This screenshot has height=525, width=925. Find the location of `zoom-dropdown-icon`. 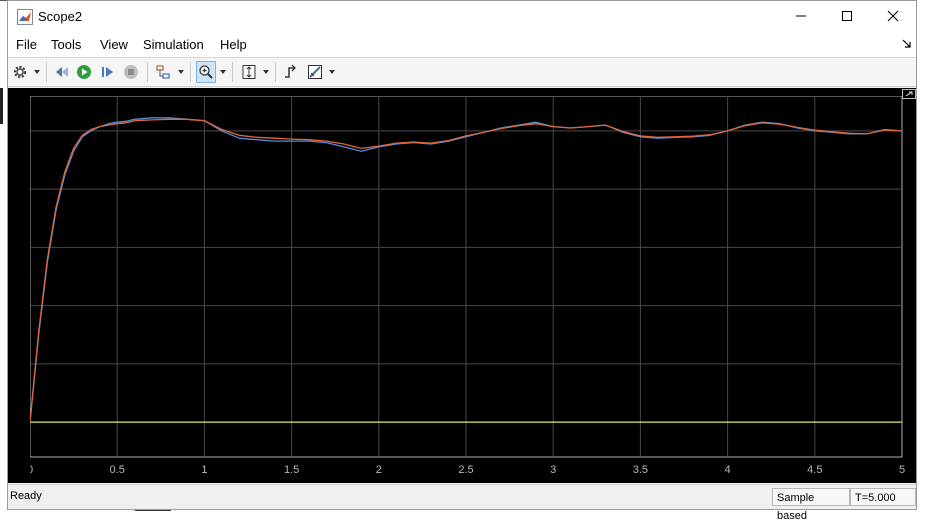

zoom-dropdown-icon is located at coordinates (223, 72).